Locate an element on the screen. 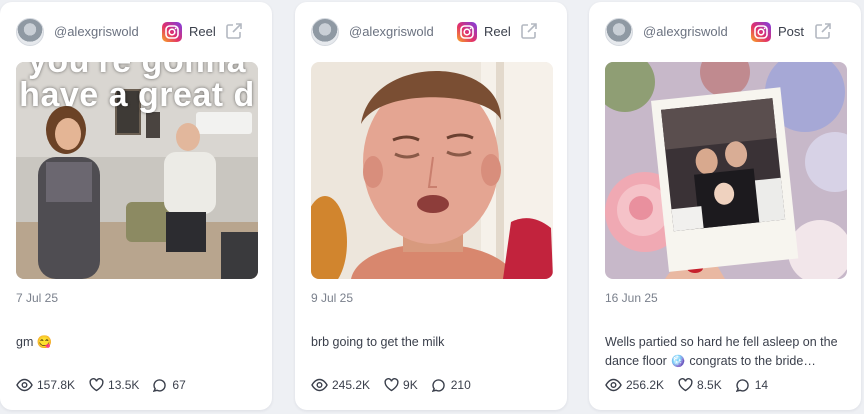 The height and width of the screenshot is (414, 864). video-caption-overlay: you're gonna have a great d is located at coordinates (137, 88).